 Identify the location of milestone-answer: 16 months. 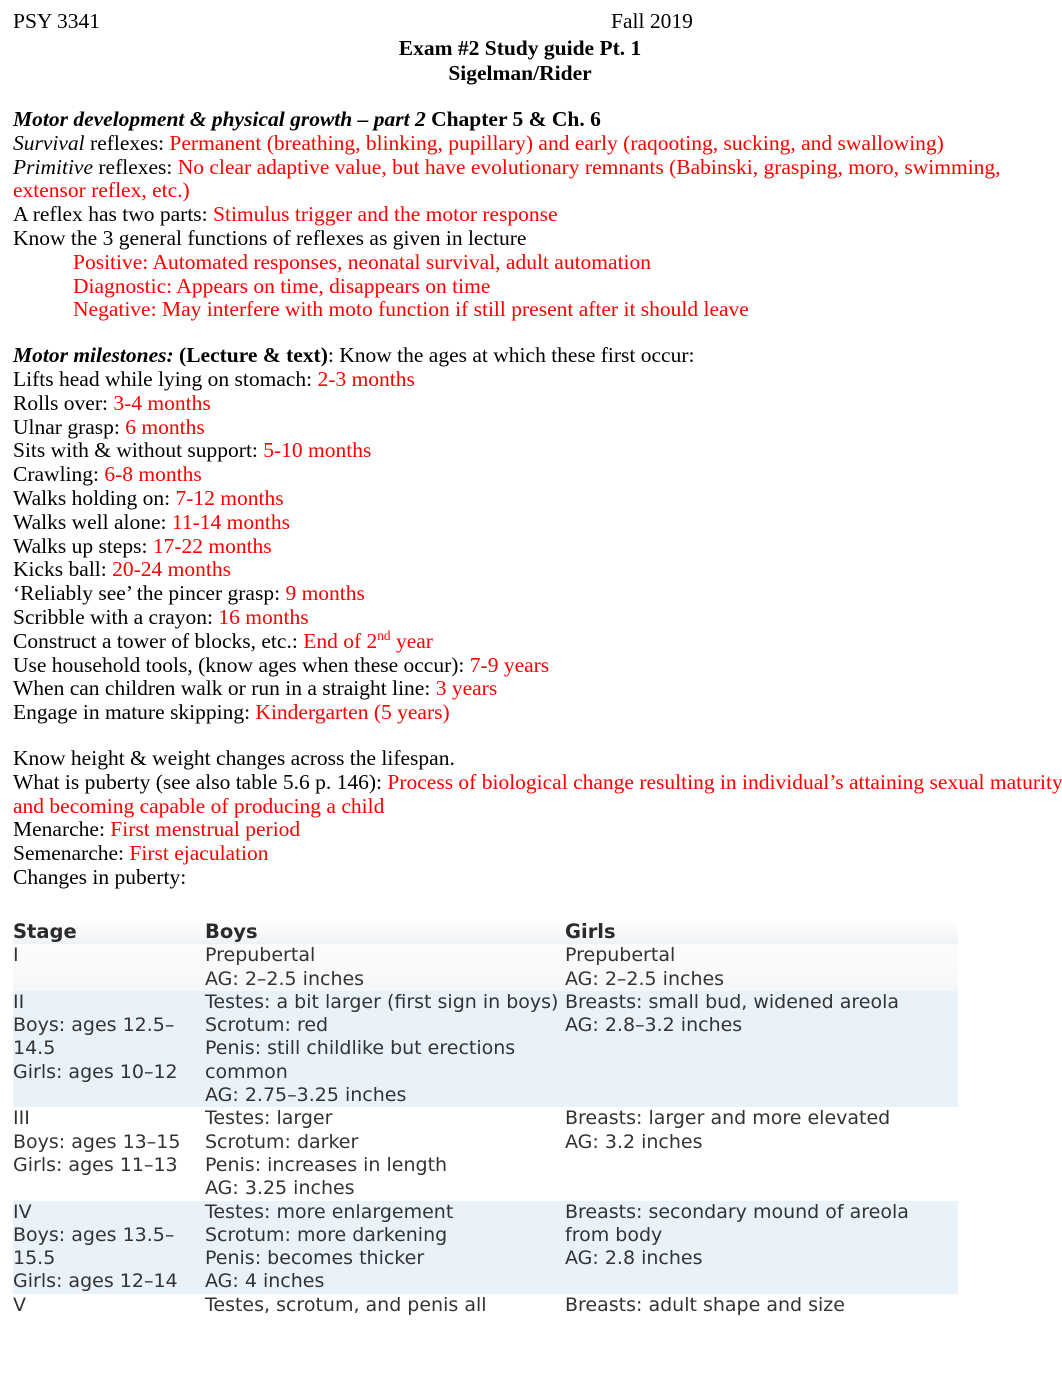
(263, 616).